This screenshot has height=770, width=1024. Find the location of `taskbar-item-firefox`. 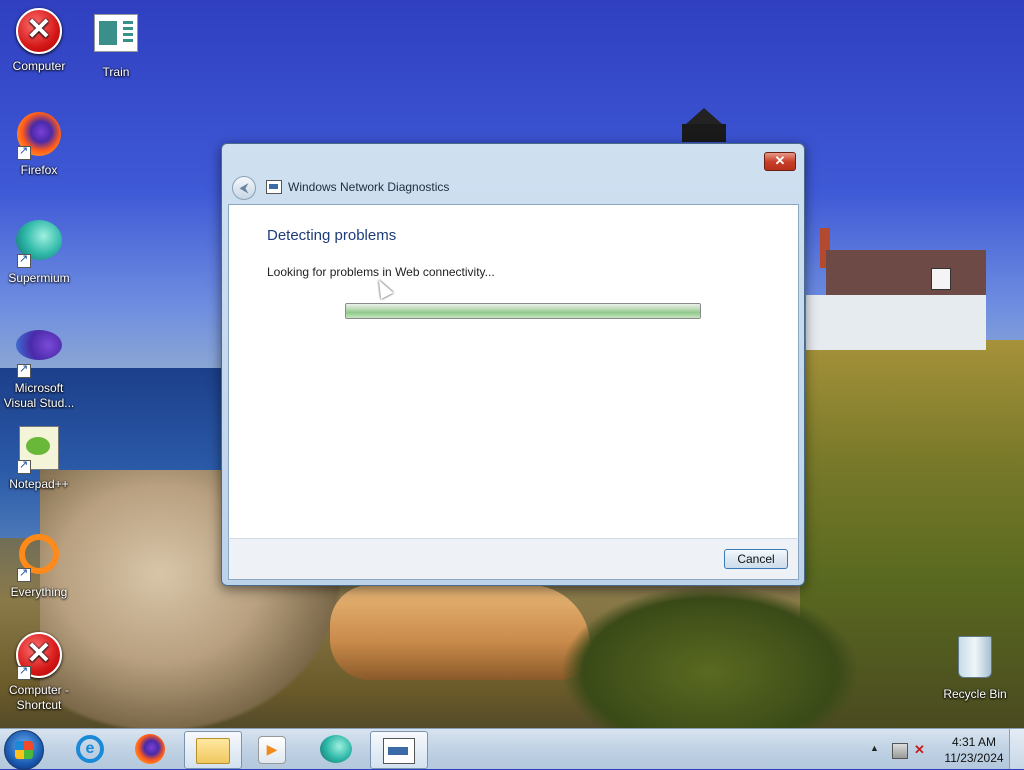

taskbar-item-firefox is located at coordinates (150, 749).